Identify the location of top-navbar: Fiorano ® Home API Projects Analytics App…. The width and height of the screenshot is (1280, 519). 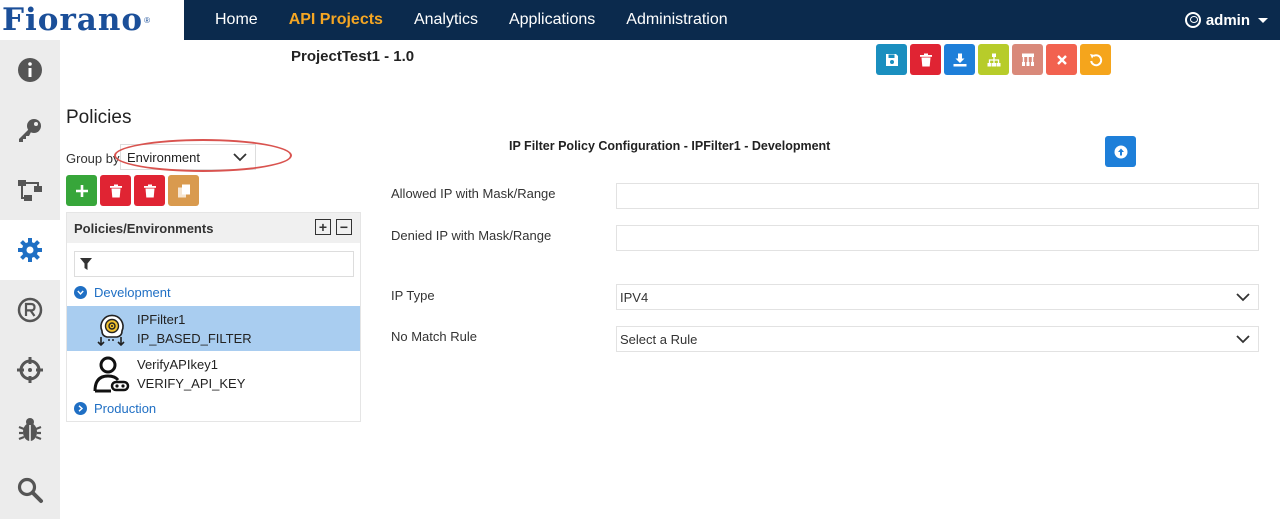
(640, 20).